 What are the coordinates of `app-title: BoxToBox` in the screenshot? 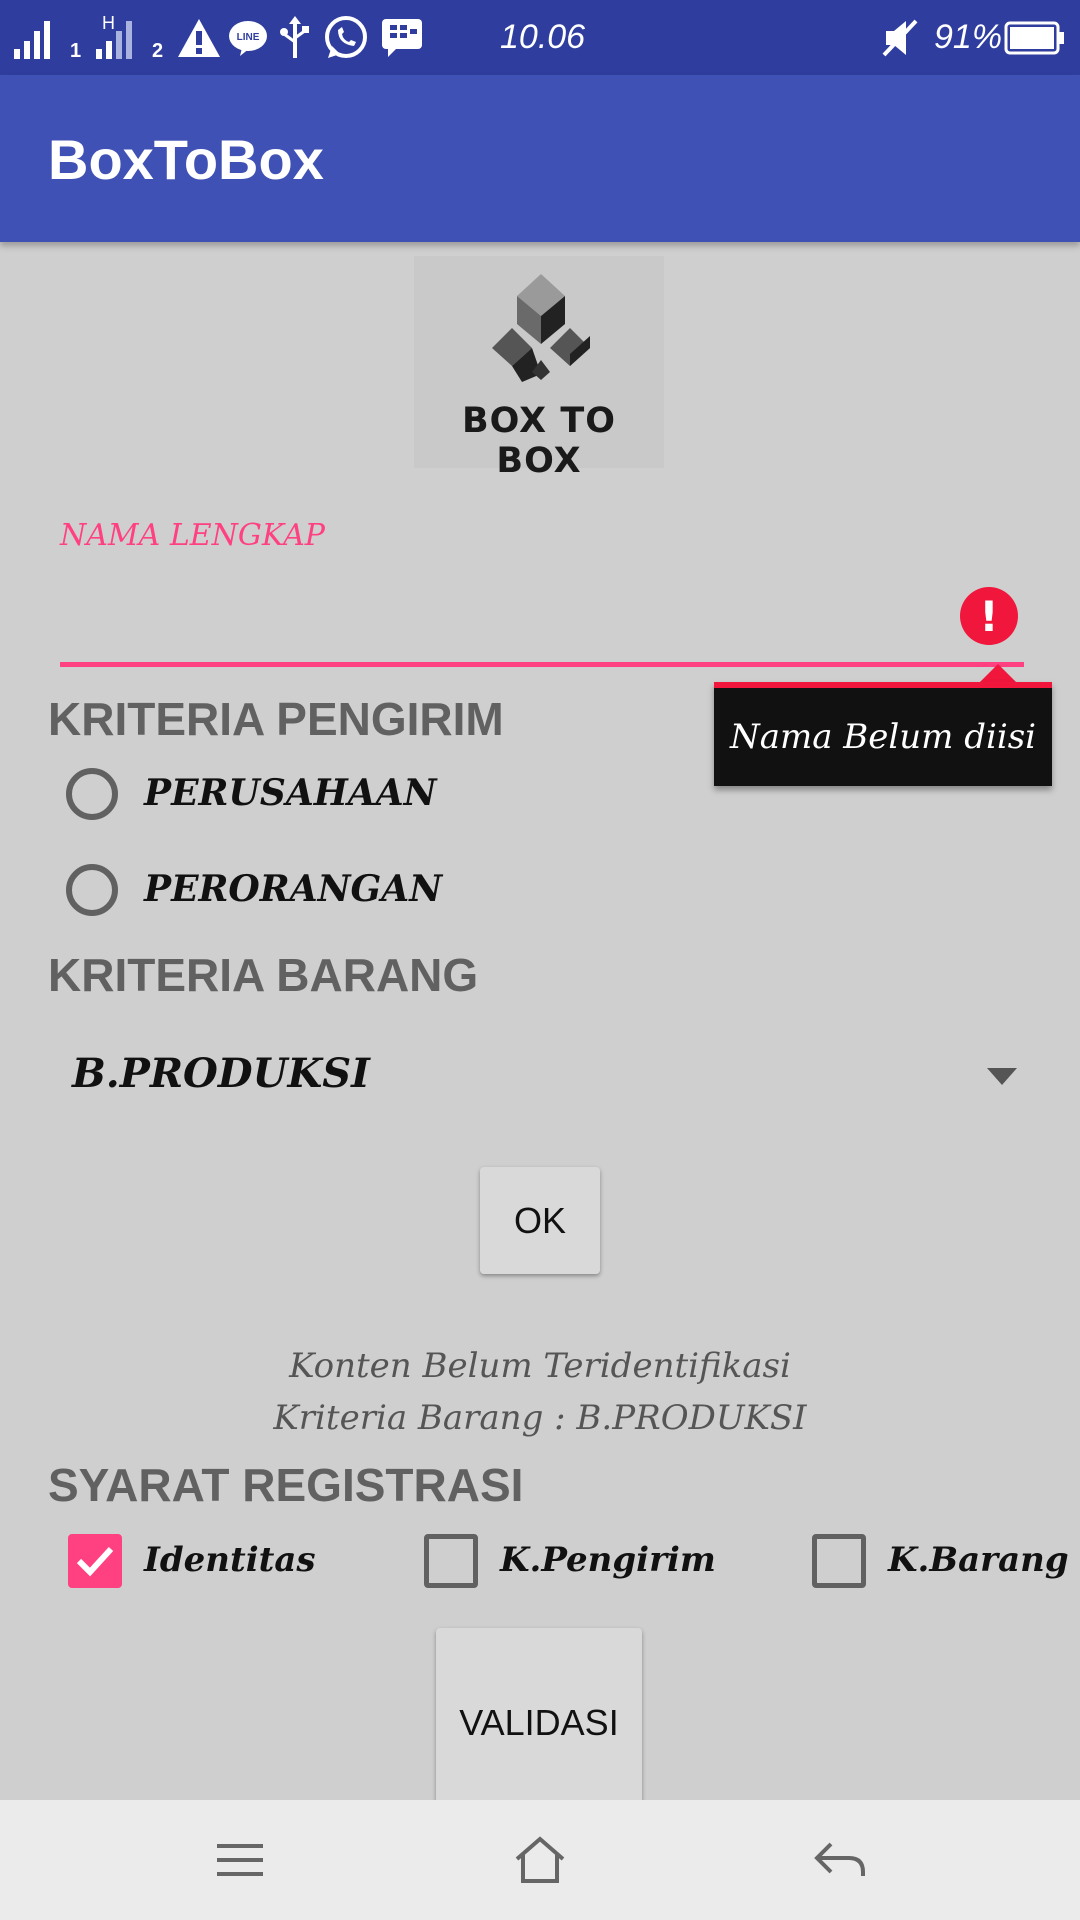 It's located at (186, 159).